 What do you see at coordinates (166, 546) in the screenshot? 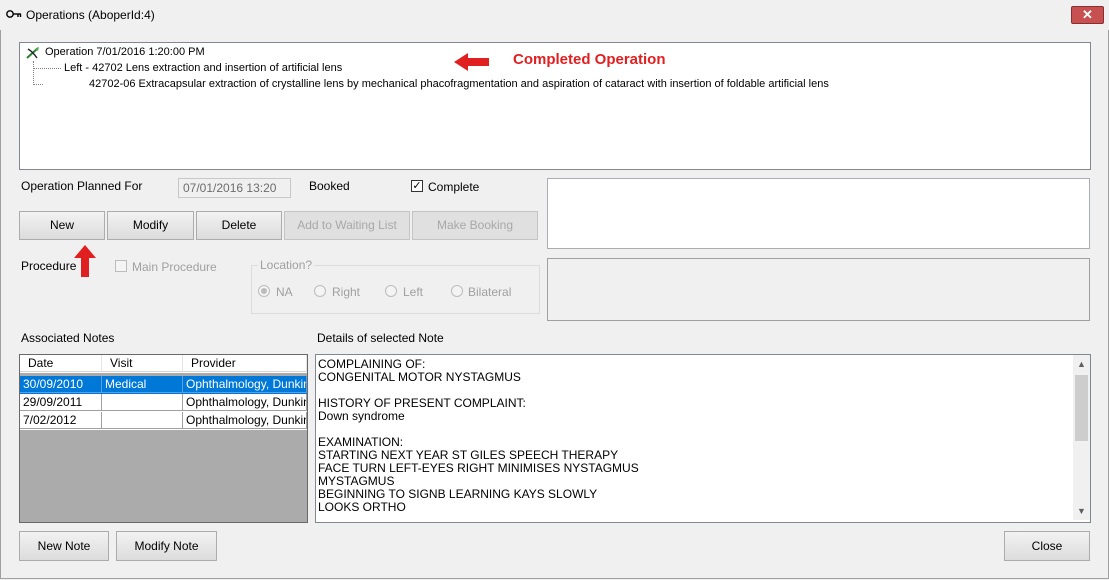
I see `modify-note-button: Modify Note` at bounding box center [166, 546].